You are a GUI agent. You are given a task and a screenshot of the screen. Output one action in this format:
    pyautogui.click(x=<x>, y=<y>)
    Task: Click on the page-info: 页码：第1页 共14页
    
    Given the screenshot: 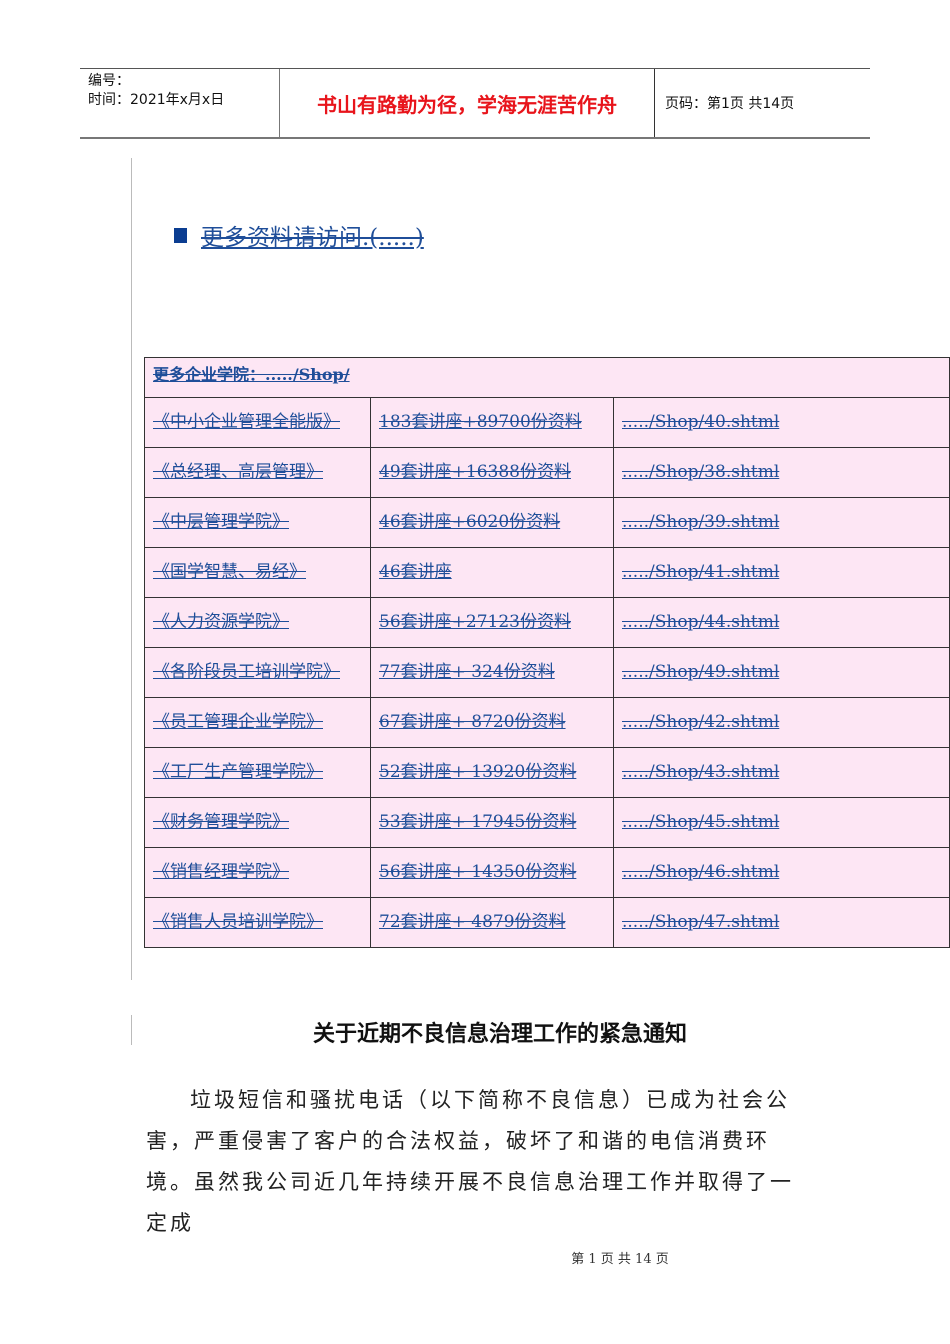 What is the action you would take?
    pyautogui.click(x=730, y=104)
    